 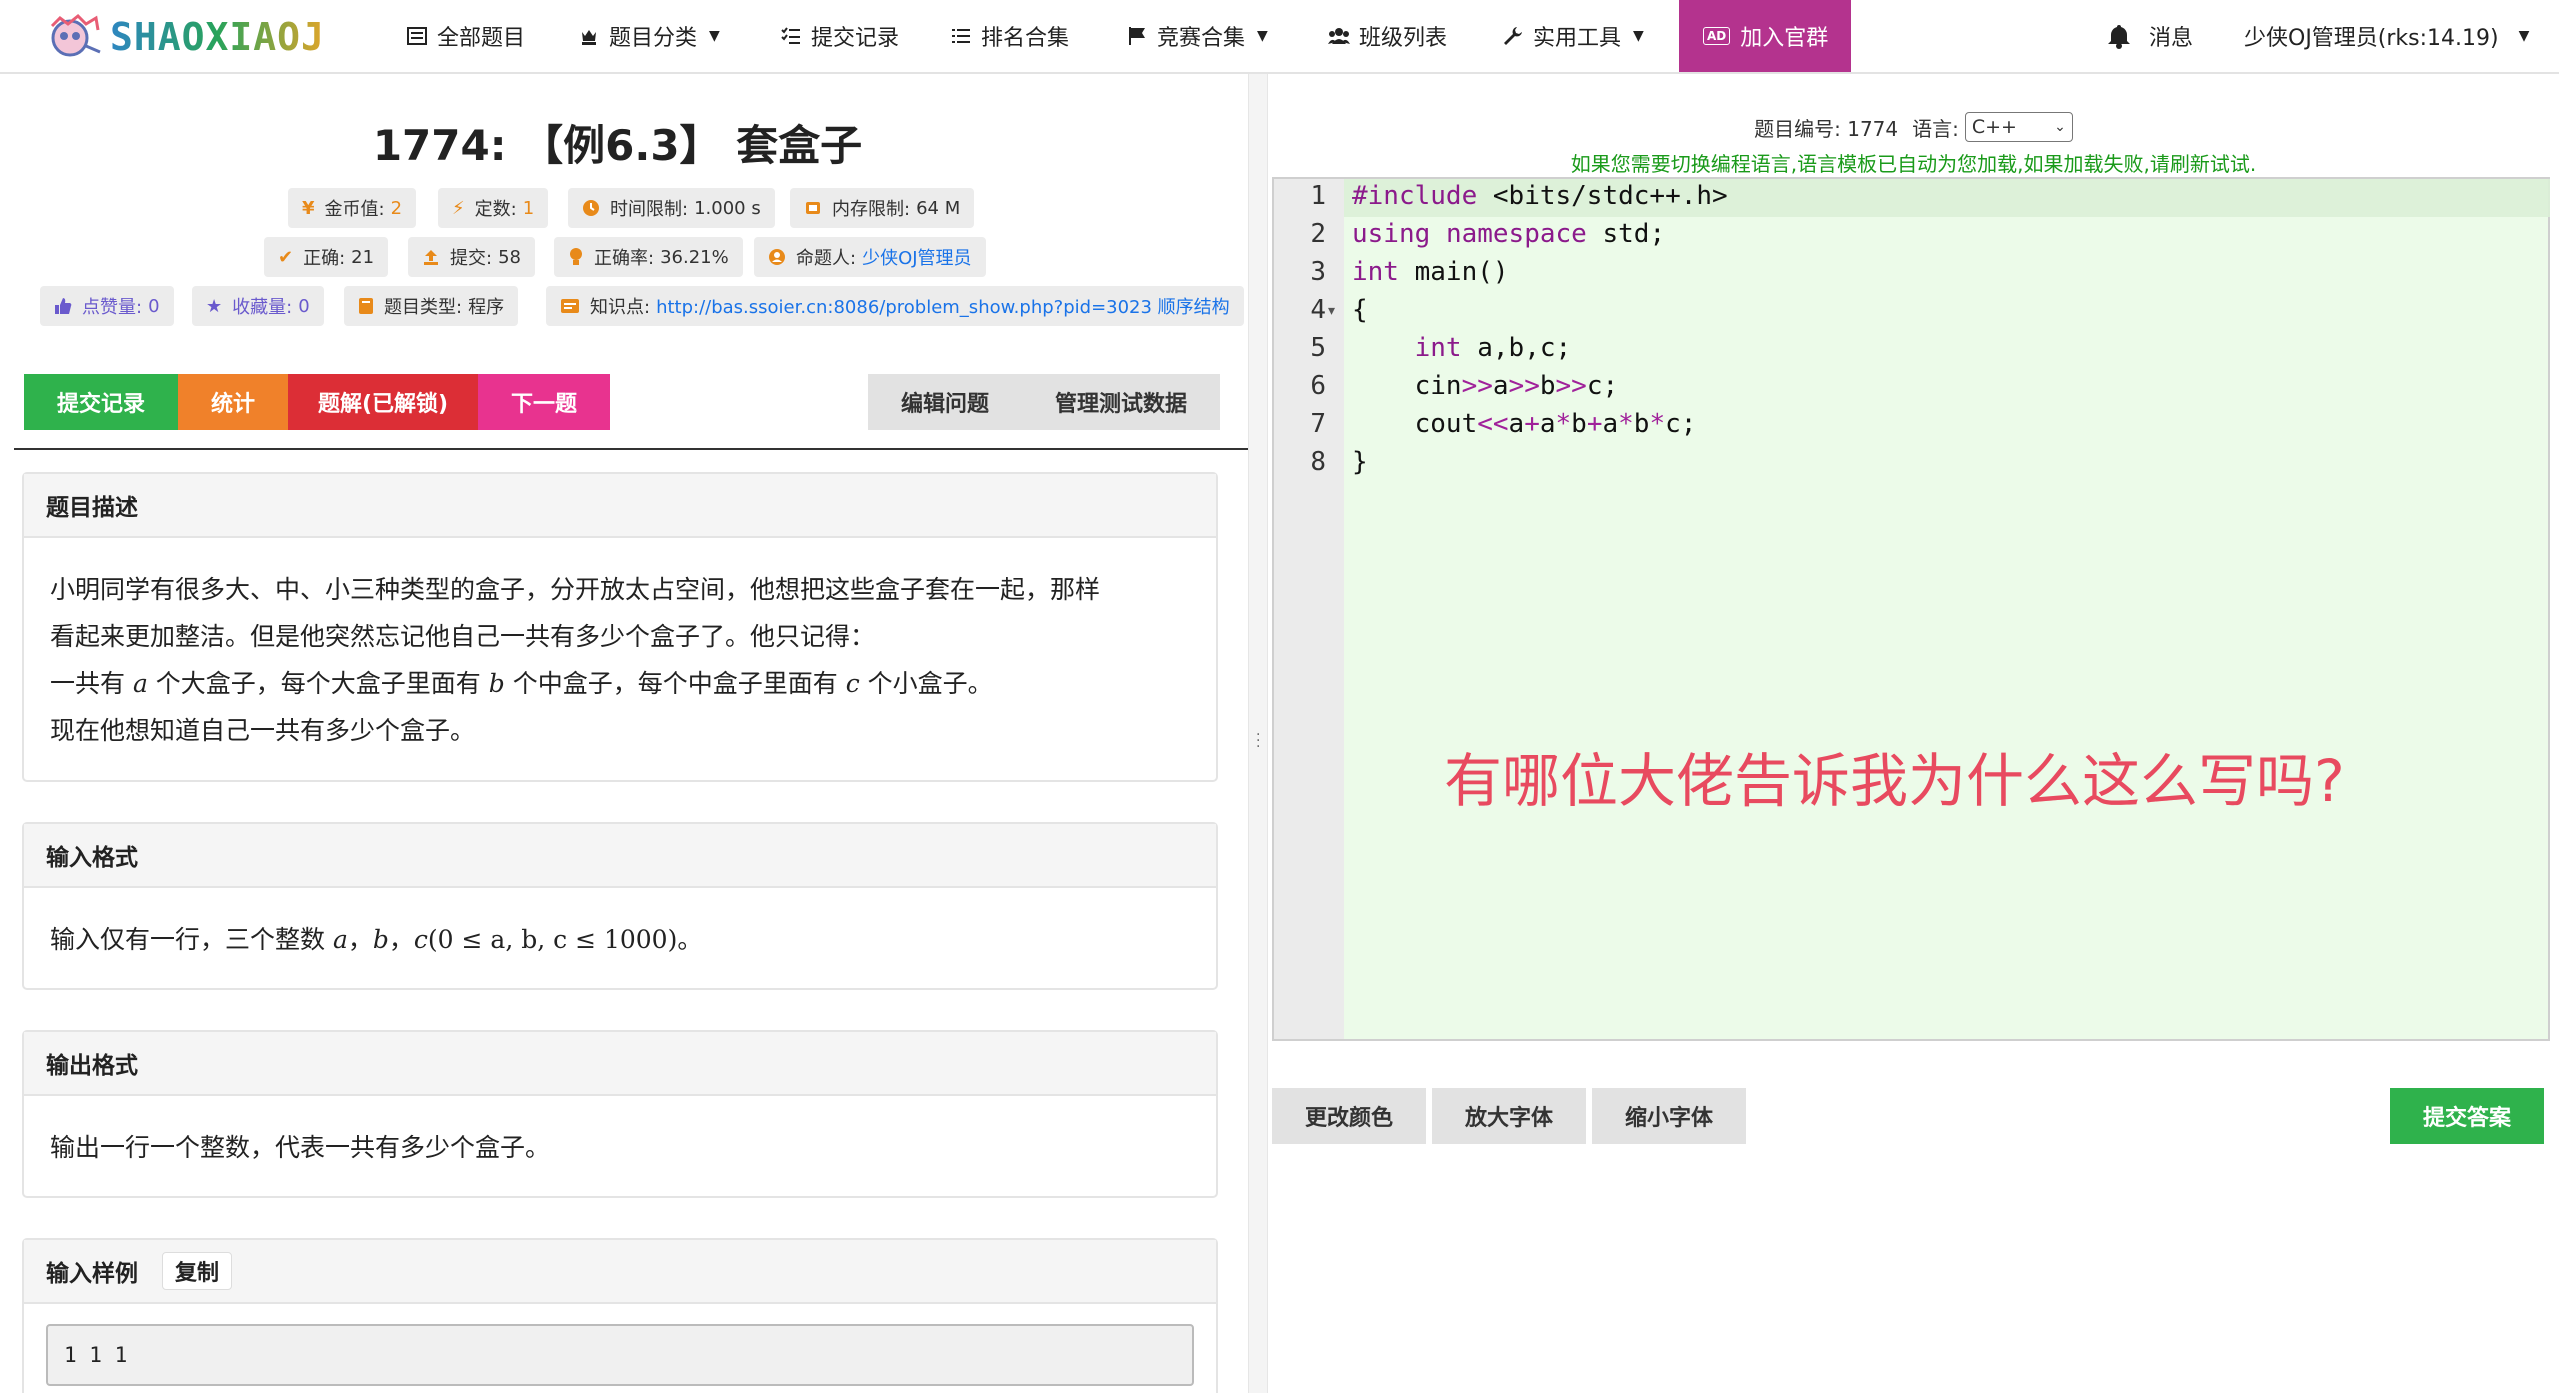 I want to click on line-number: 7, so click(x=1318, y=424).